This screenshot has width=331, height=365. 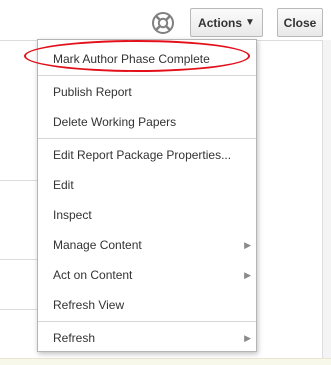 What do you see at coordinates (93, 275) in the screenshot?
I see `menu-item-label: Act on Content` at bounding box center [93, 275].